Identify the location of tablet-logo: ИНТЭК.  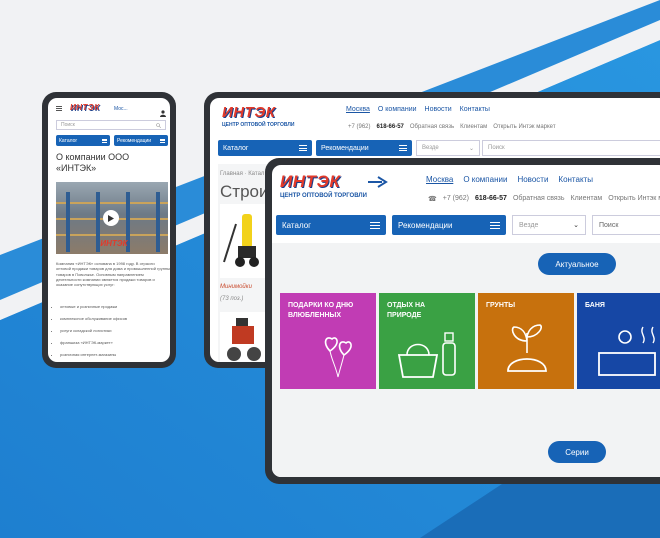
(248, 112).